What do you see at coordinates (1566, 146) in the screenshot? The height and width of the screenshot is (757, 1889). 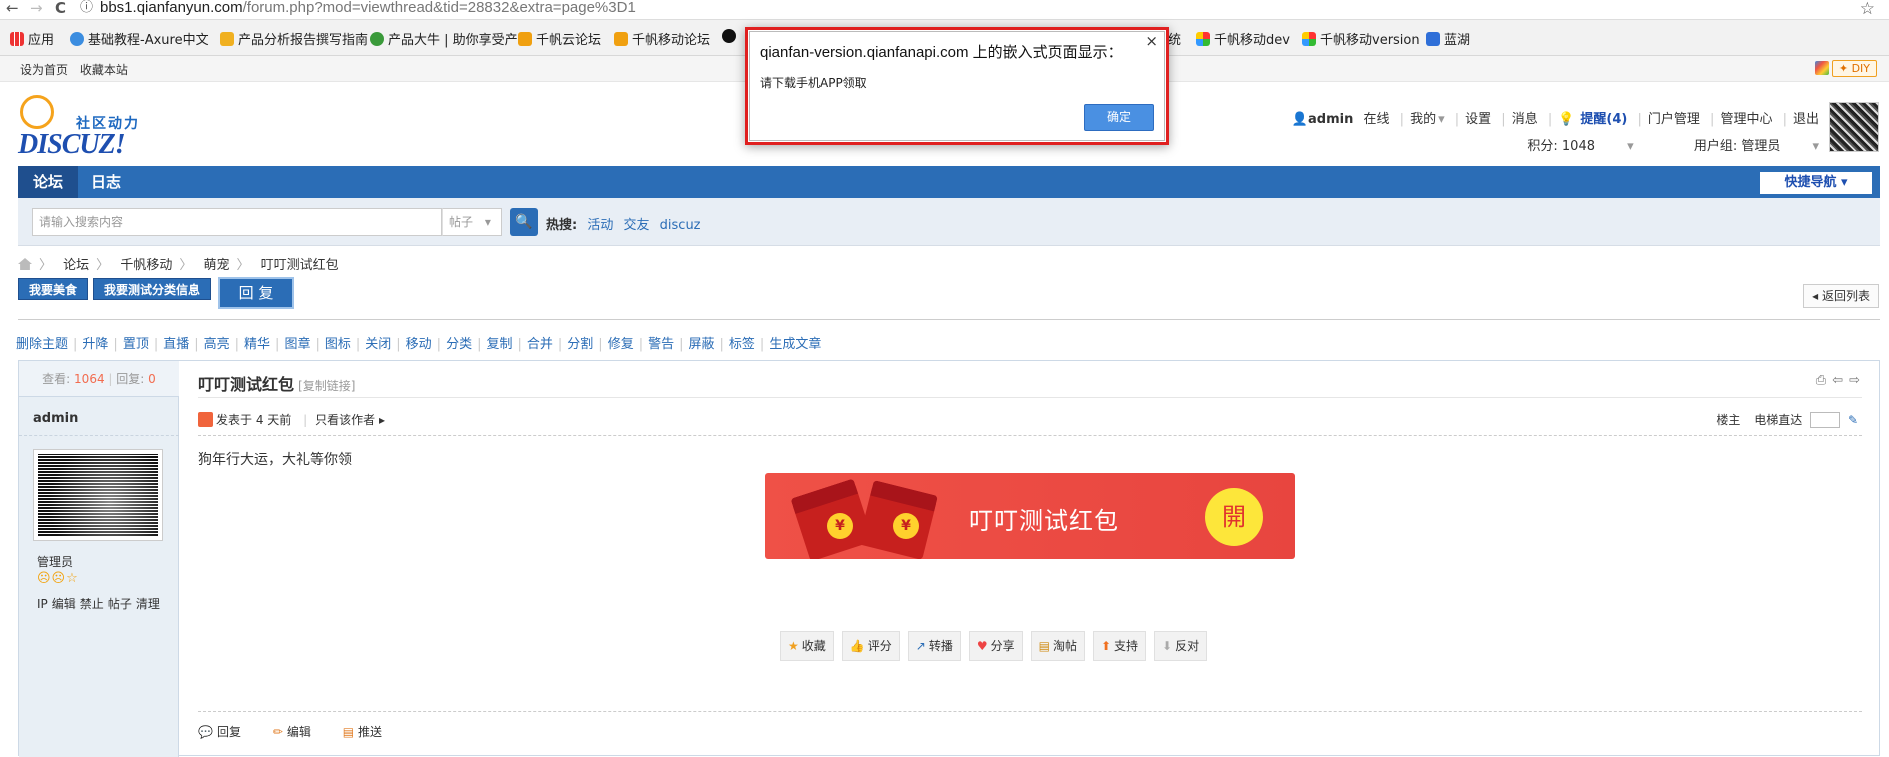 I see `points-menu: 积分: 1048 ▾` at bounding box center [1566, 146].